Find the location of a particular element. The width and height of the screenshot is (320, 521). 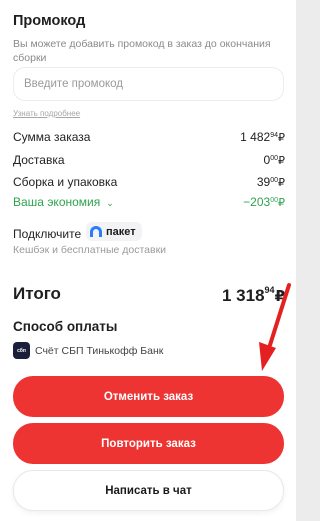

chat-button: Написать в чат is located at coordinates (148, 490).